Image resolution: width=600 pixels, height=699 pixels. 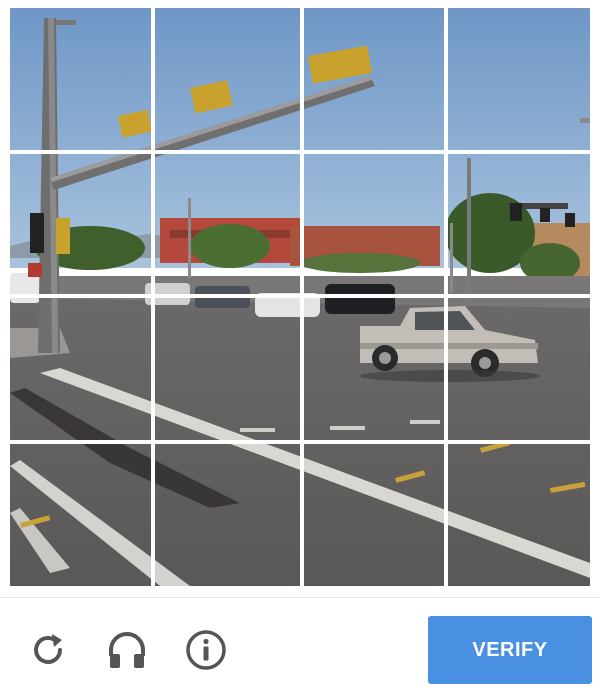 What do you see at coordinates (82, 514) in the screenshot?
I see `tile-r4-c1` at bounding box center [82, 514].